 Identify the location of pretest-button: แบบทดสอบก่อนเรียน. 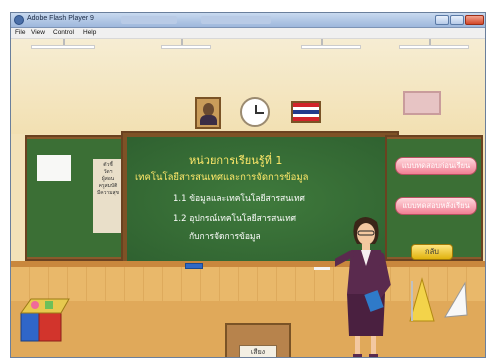
(436, 166).